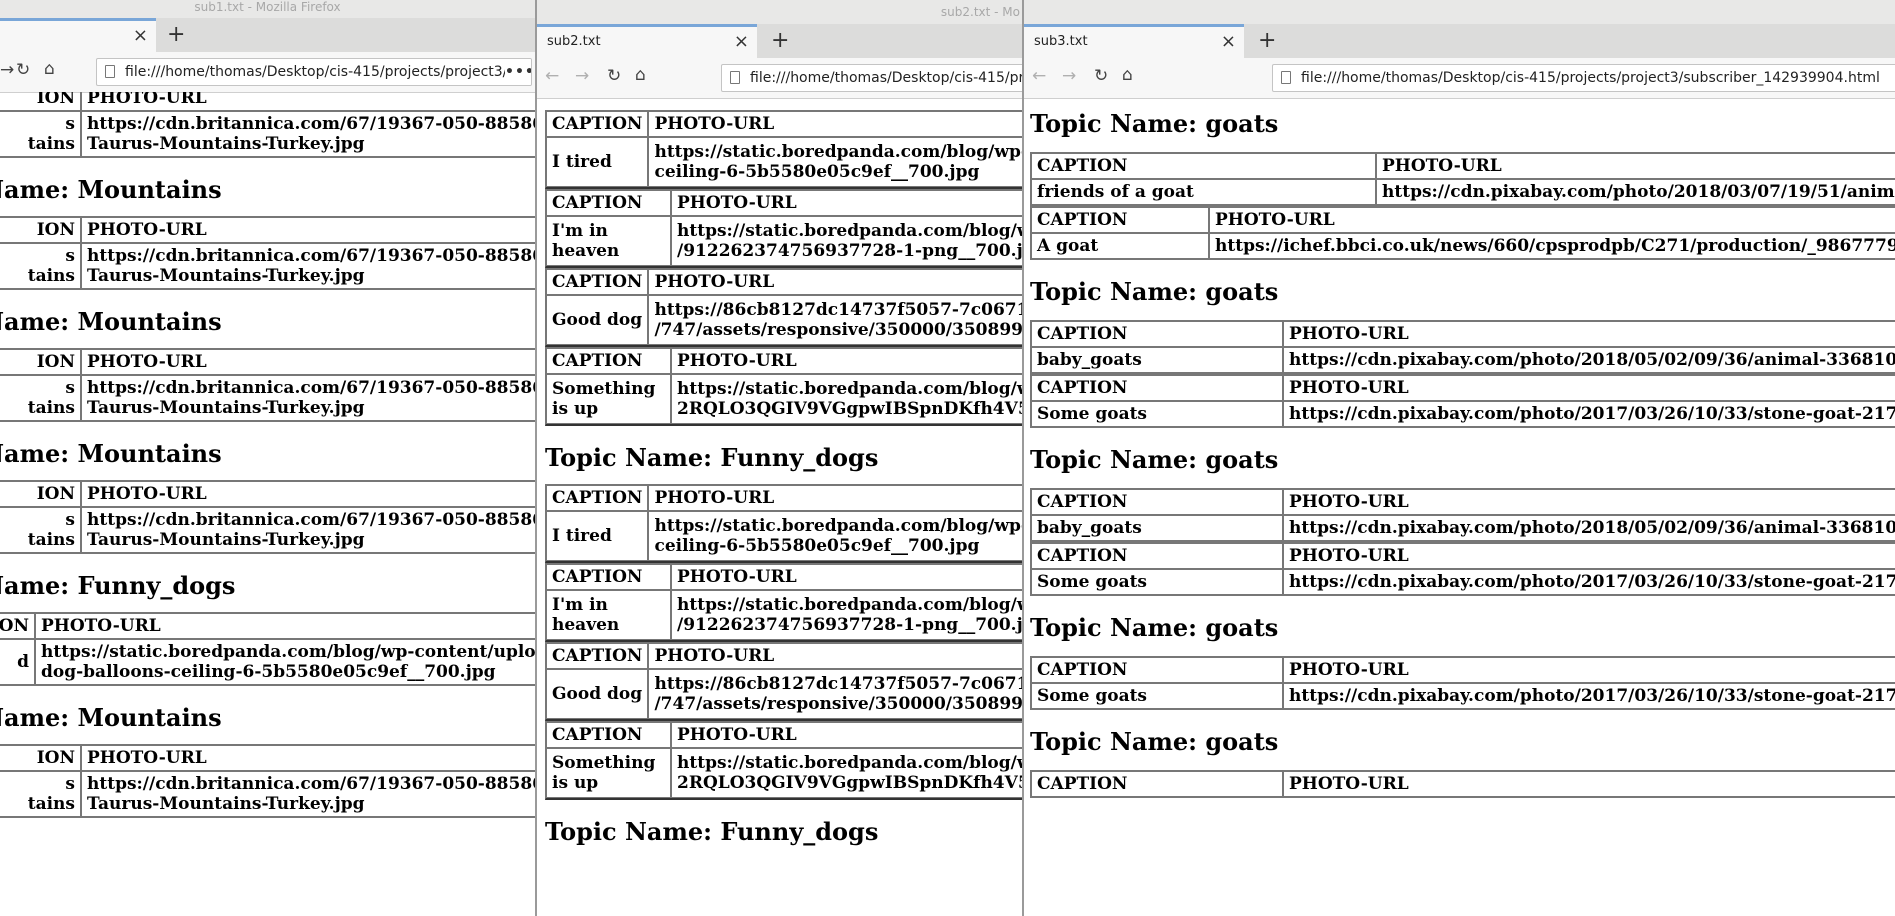  Describe the element at coordinates (1134, 41) in the screenshot. I see `tab-sub3: sub3.txt ×` at that location.